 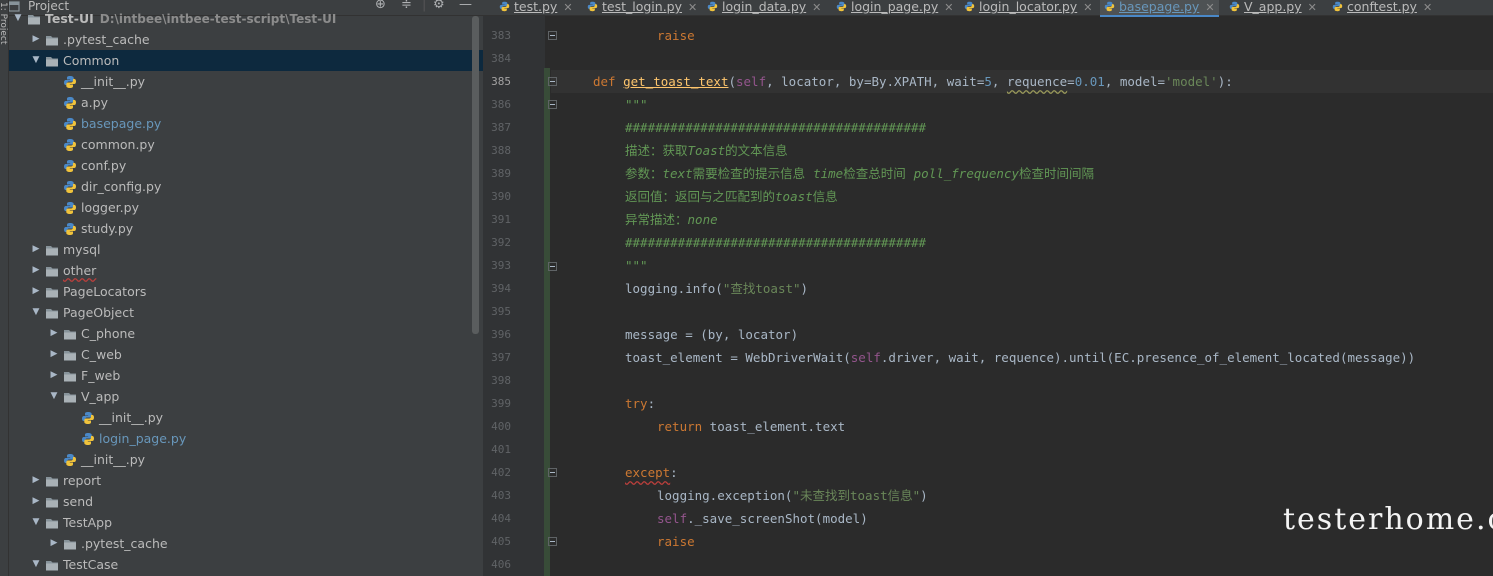 I want to click on docstring: 信息, so click(x=825, y=196).